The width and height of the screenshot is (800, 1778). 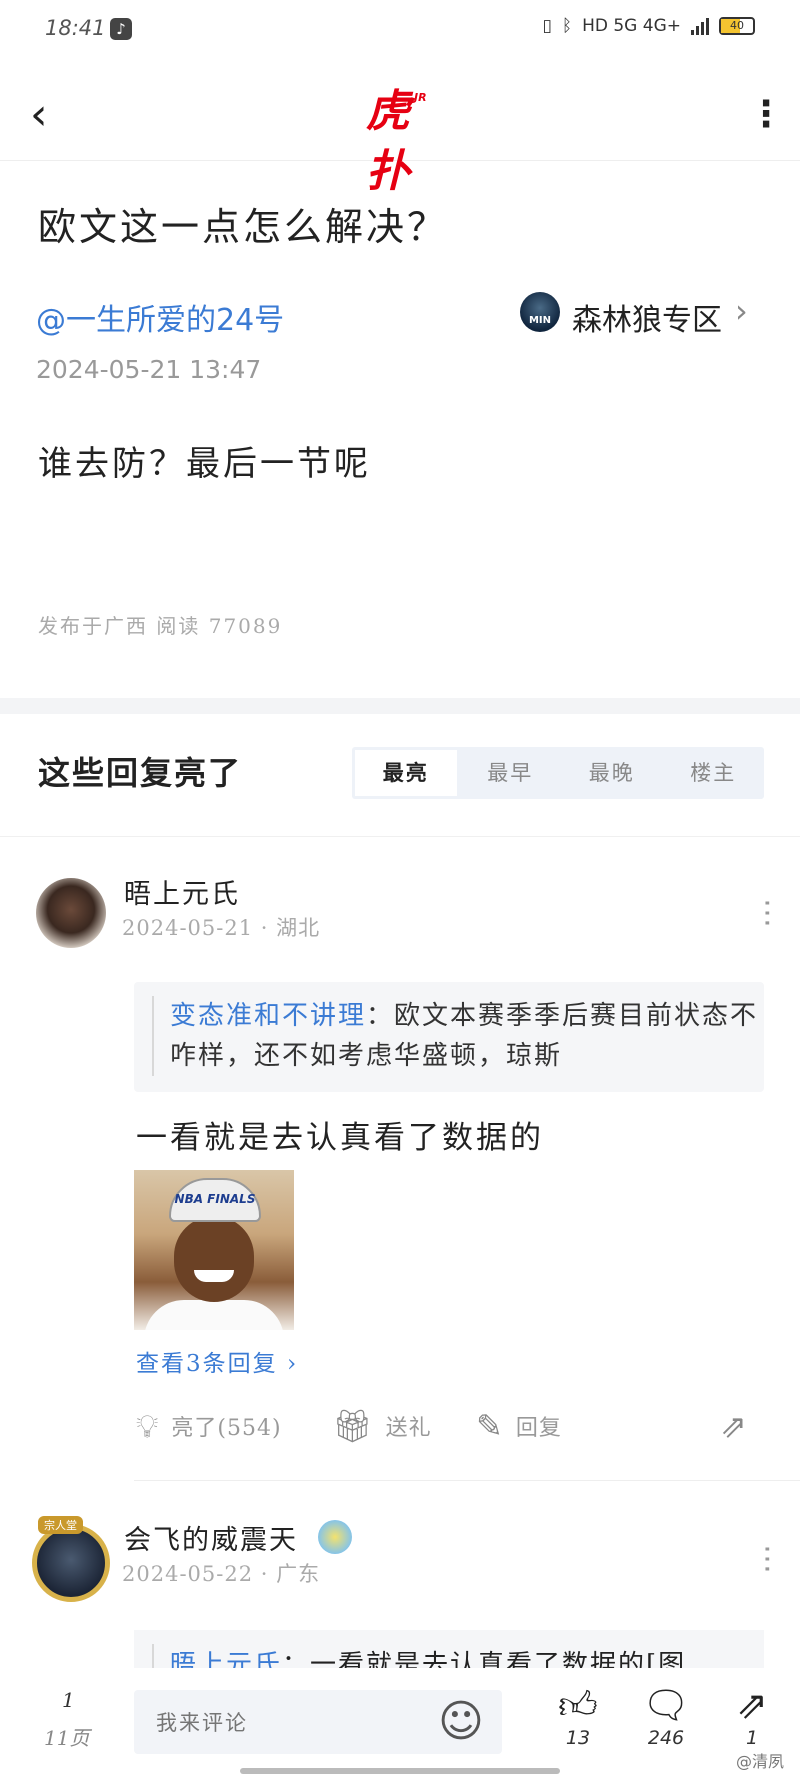 What do you see at coordinates (215, 1200) in the screenshot?
I see `image-cap-text: NBA FINALS` at bounding box center [215, 1200].